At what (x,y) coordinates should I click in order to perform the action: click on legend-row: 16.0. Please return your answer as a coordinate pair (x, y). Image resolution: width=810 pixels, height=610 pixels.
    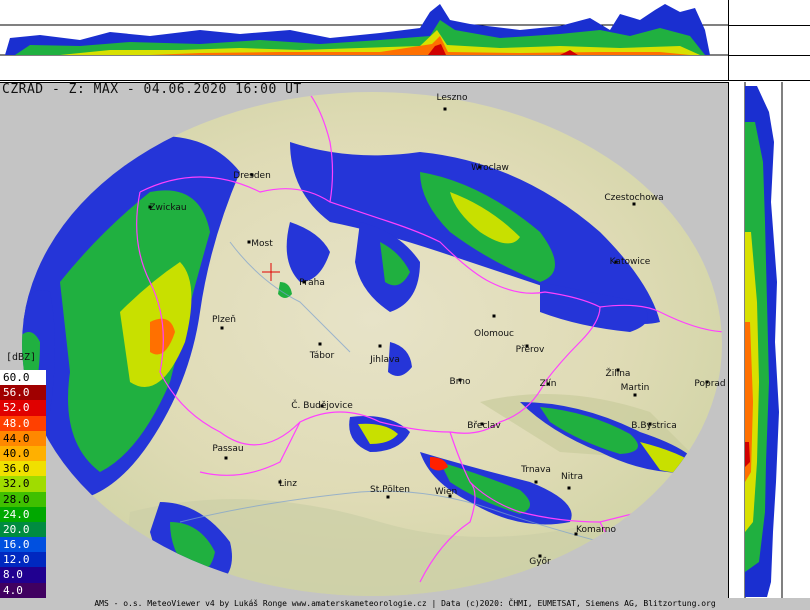
    Looking at the image, I should click on (23, 545).